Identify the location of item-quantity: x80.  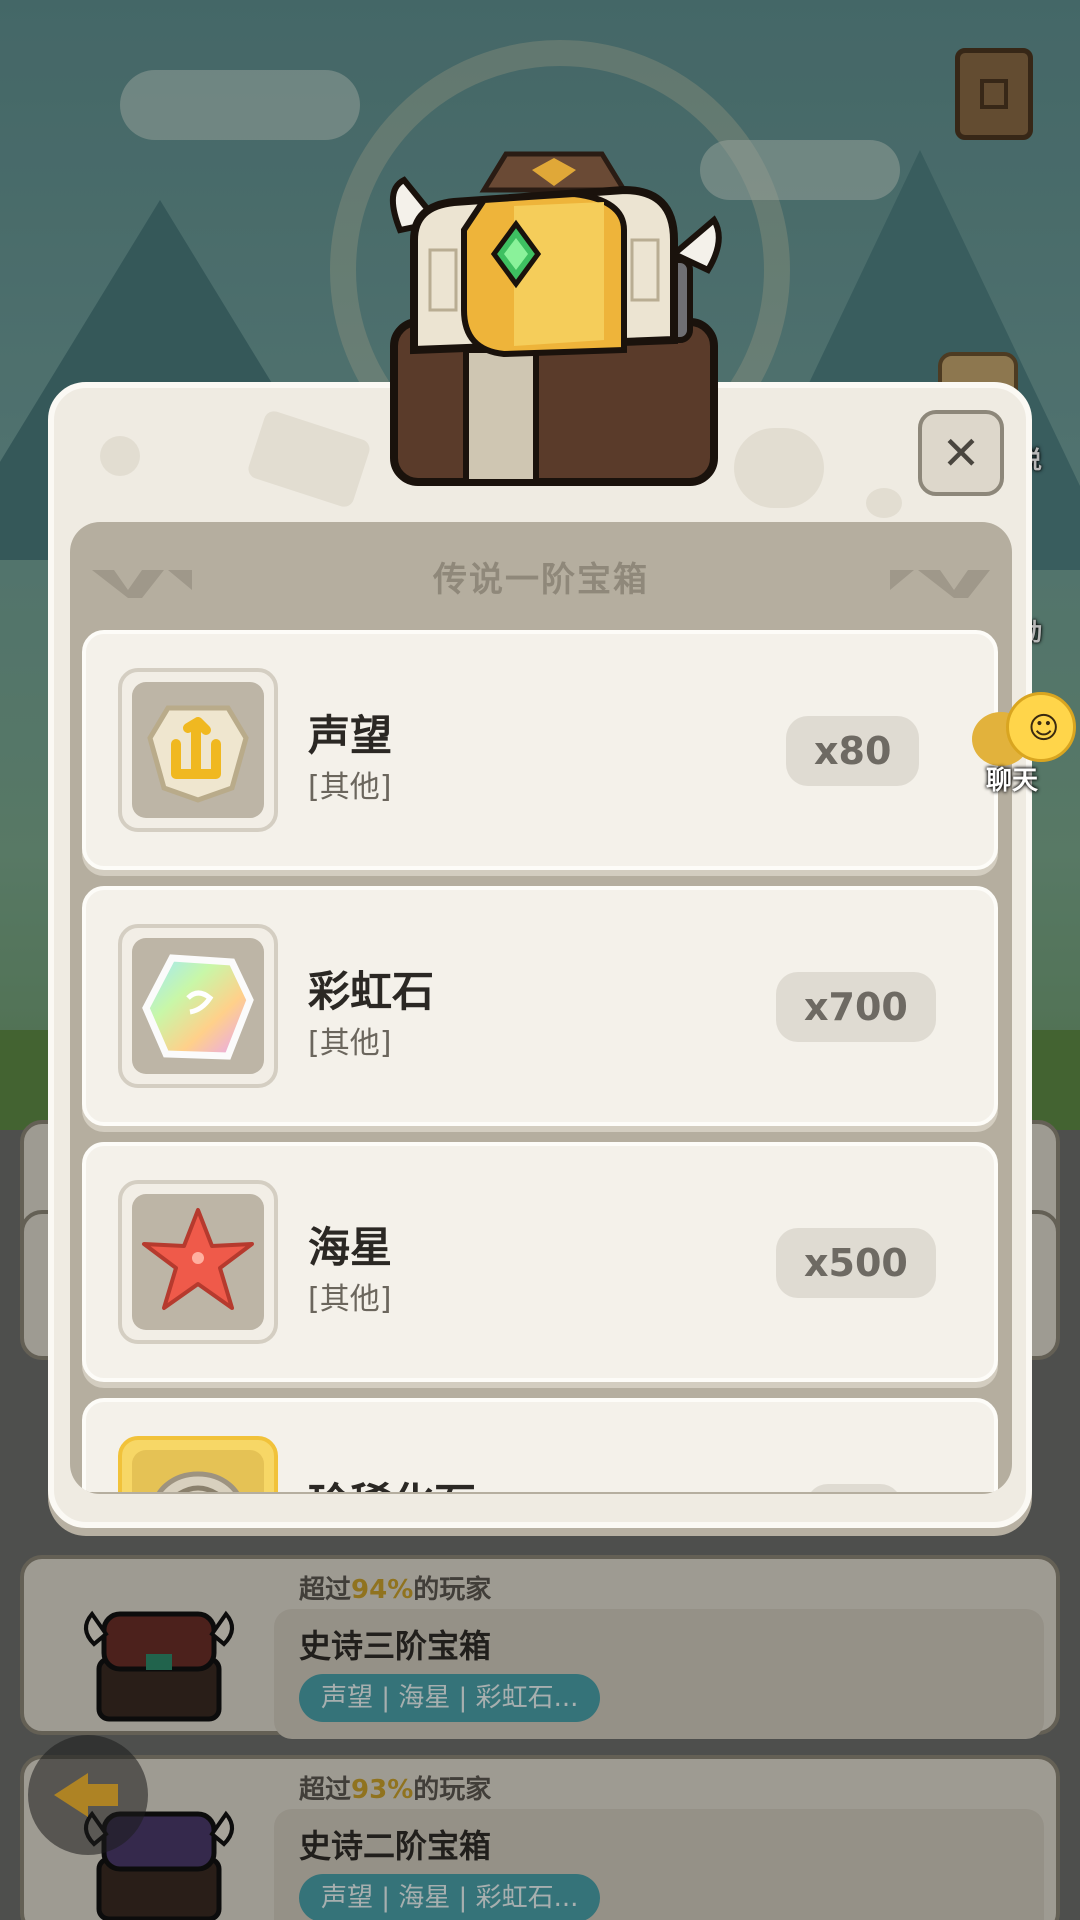
(853, 751).